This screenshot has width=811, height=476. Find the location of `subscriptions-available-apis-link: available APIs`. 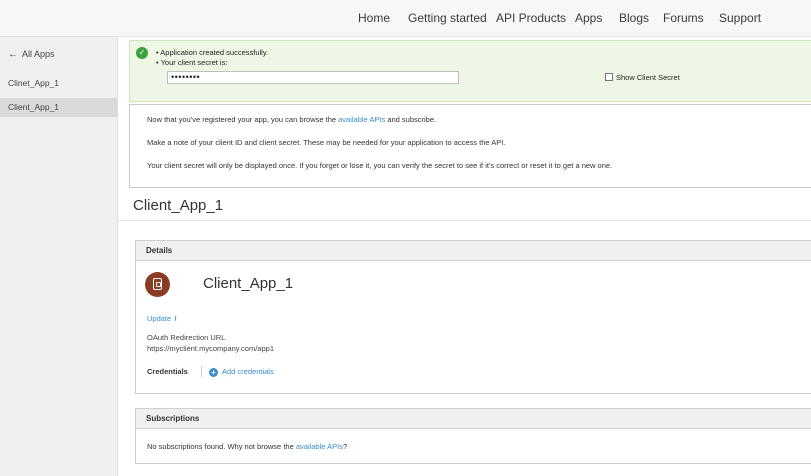

subscriptions-available-apis-link: available APIs is located at coordinates (319, 446).